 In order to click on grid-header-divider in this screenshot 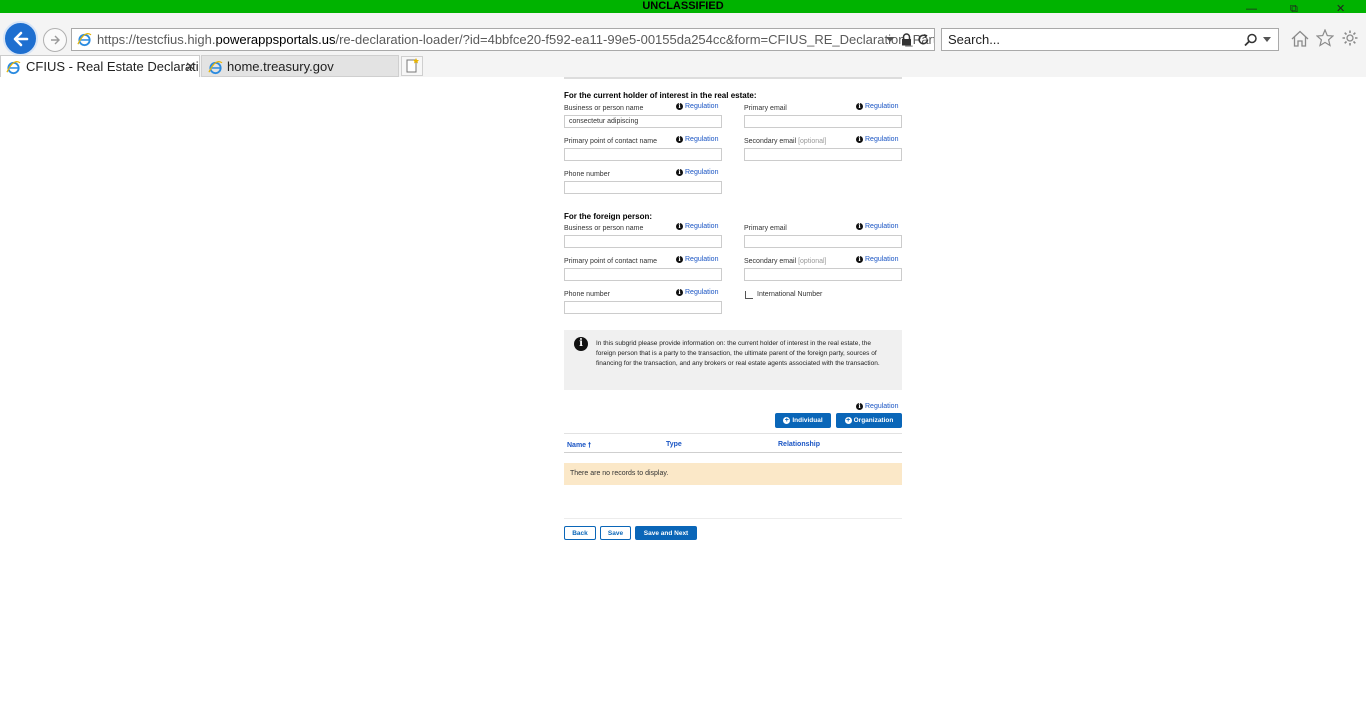, I will do `click(733, 452)`.